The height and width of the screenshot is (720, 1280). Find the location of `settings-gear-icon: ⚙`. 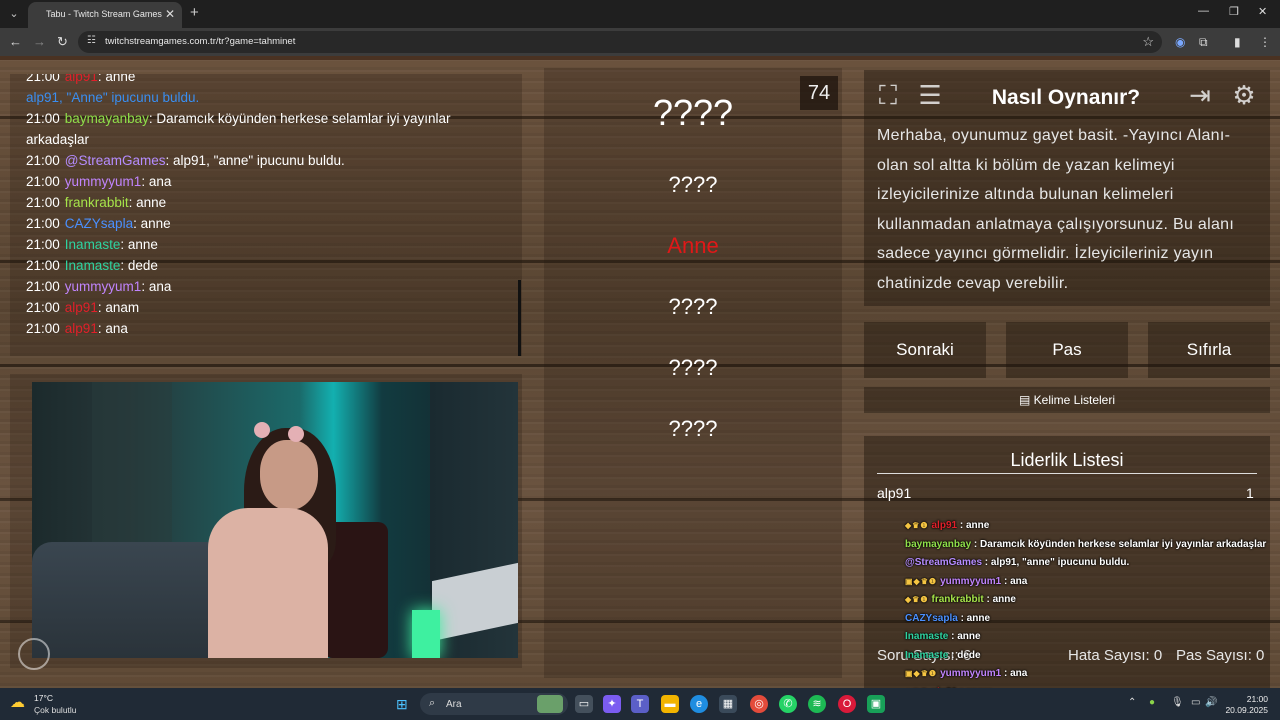

settings-gear-icon: ⚙ is located at coordinates (1244, 95).